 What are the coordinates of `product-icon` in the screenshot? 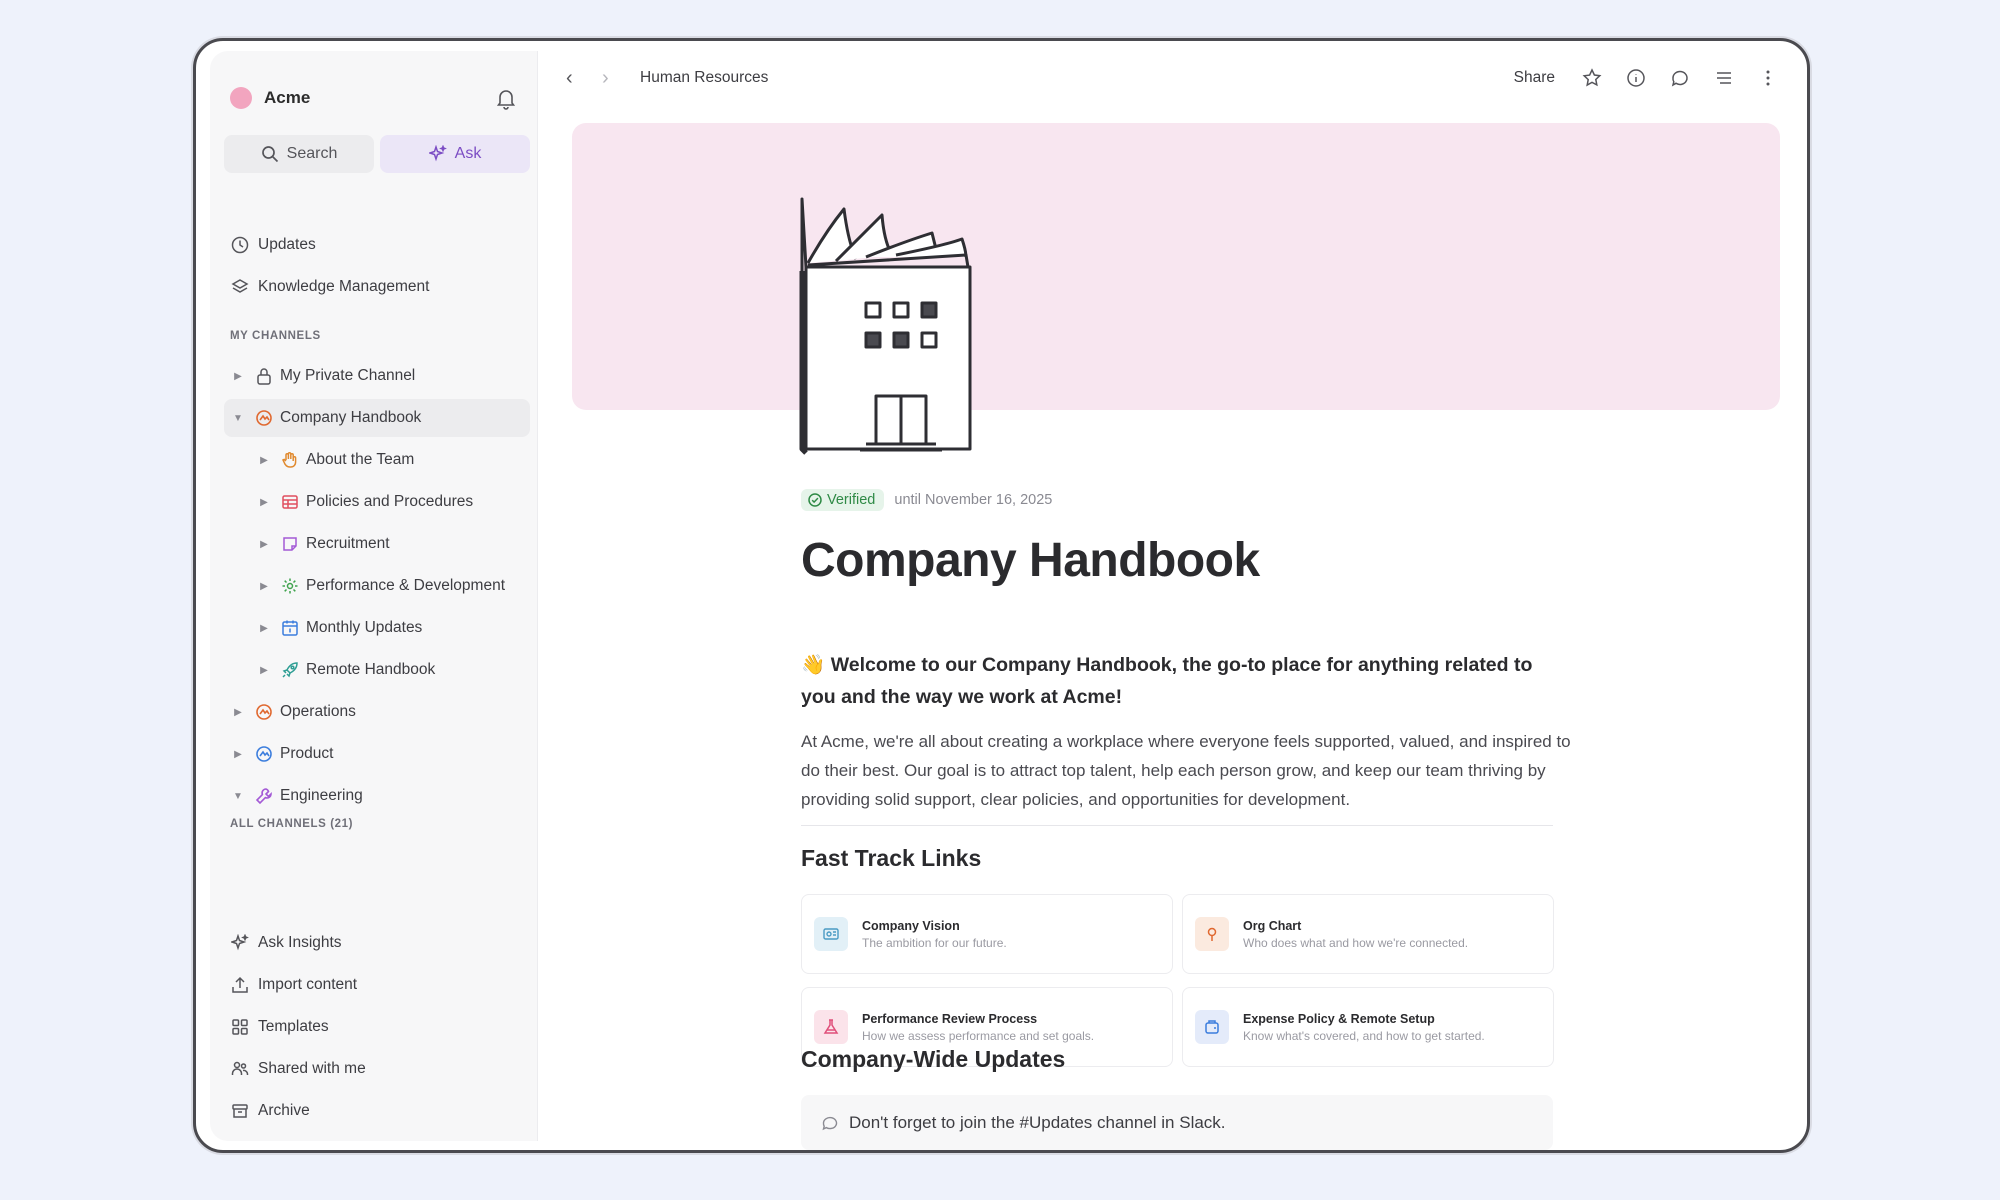 It's located at (264, 754).